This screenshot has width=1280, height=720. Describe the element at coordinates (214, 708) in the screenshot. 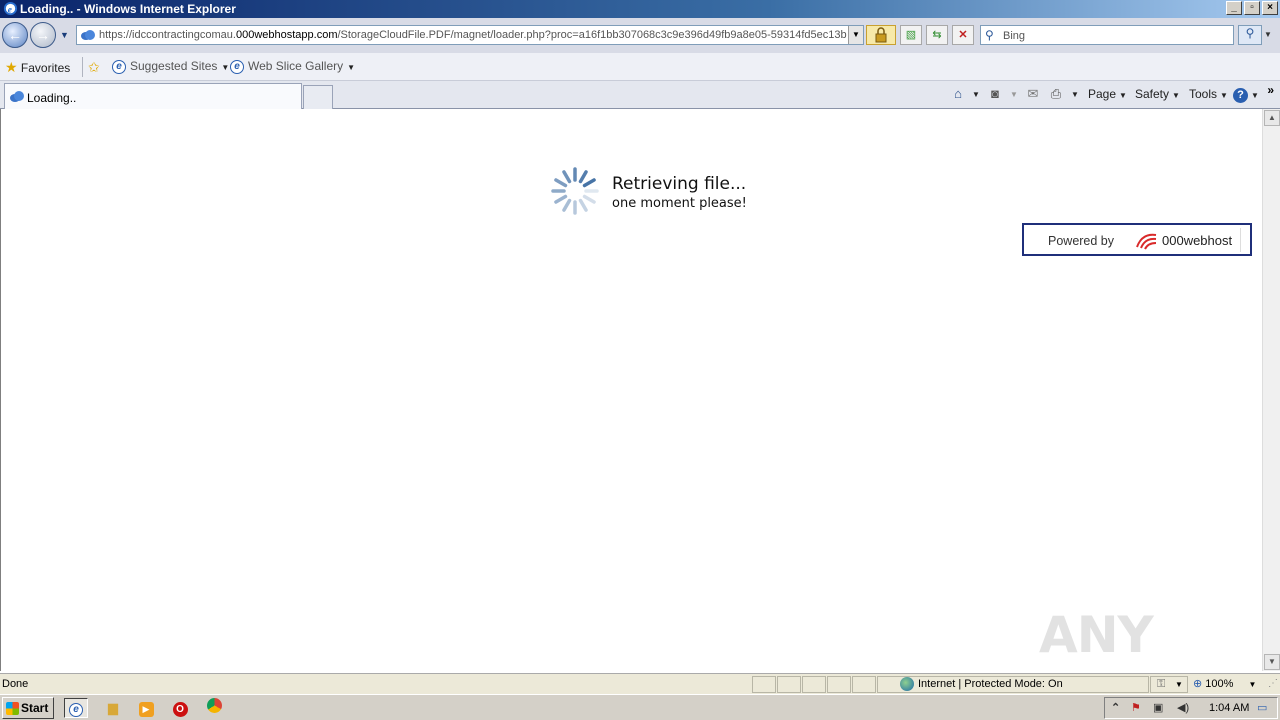

I see `taskbar-chrome-button` at that location.